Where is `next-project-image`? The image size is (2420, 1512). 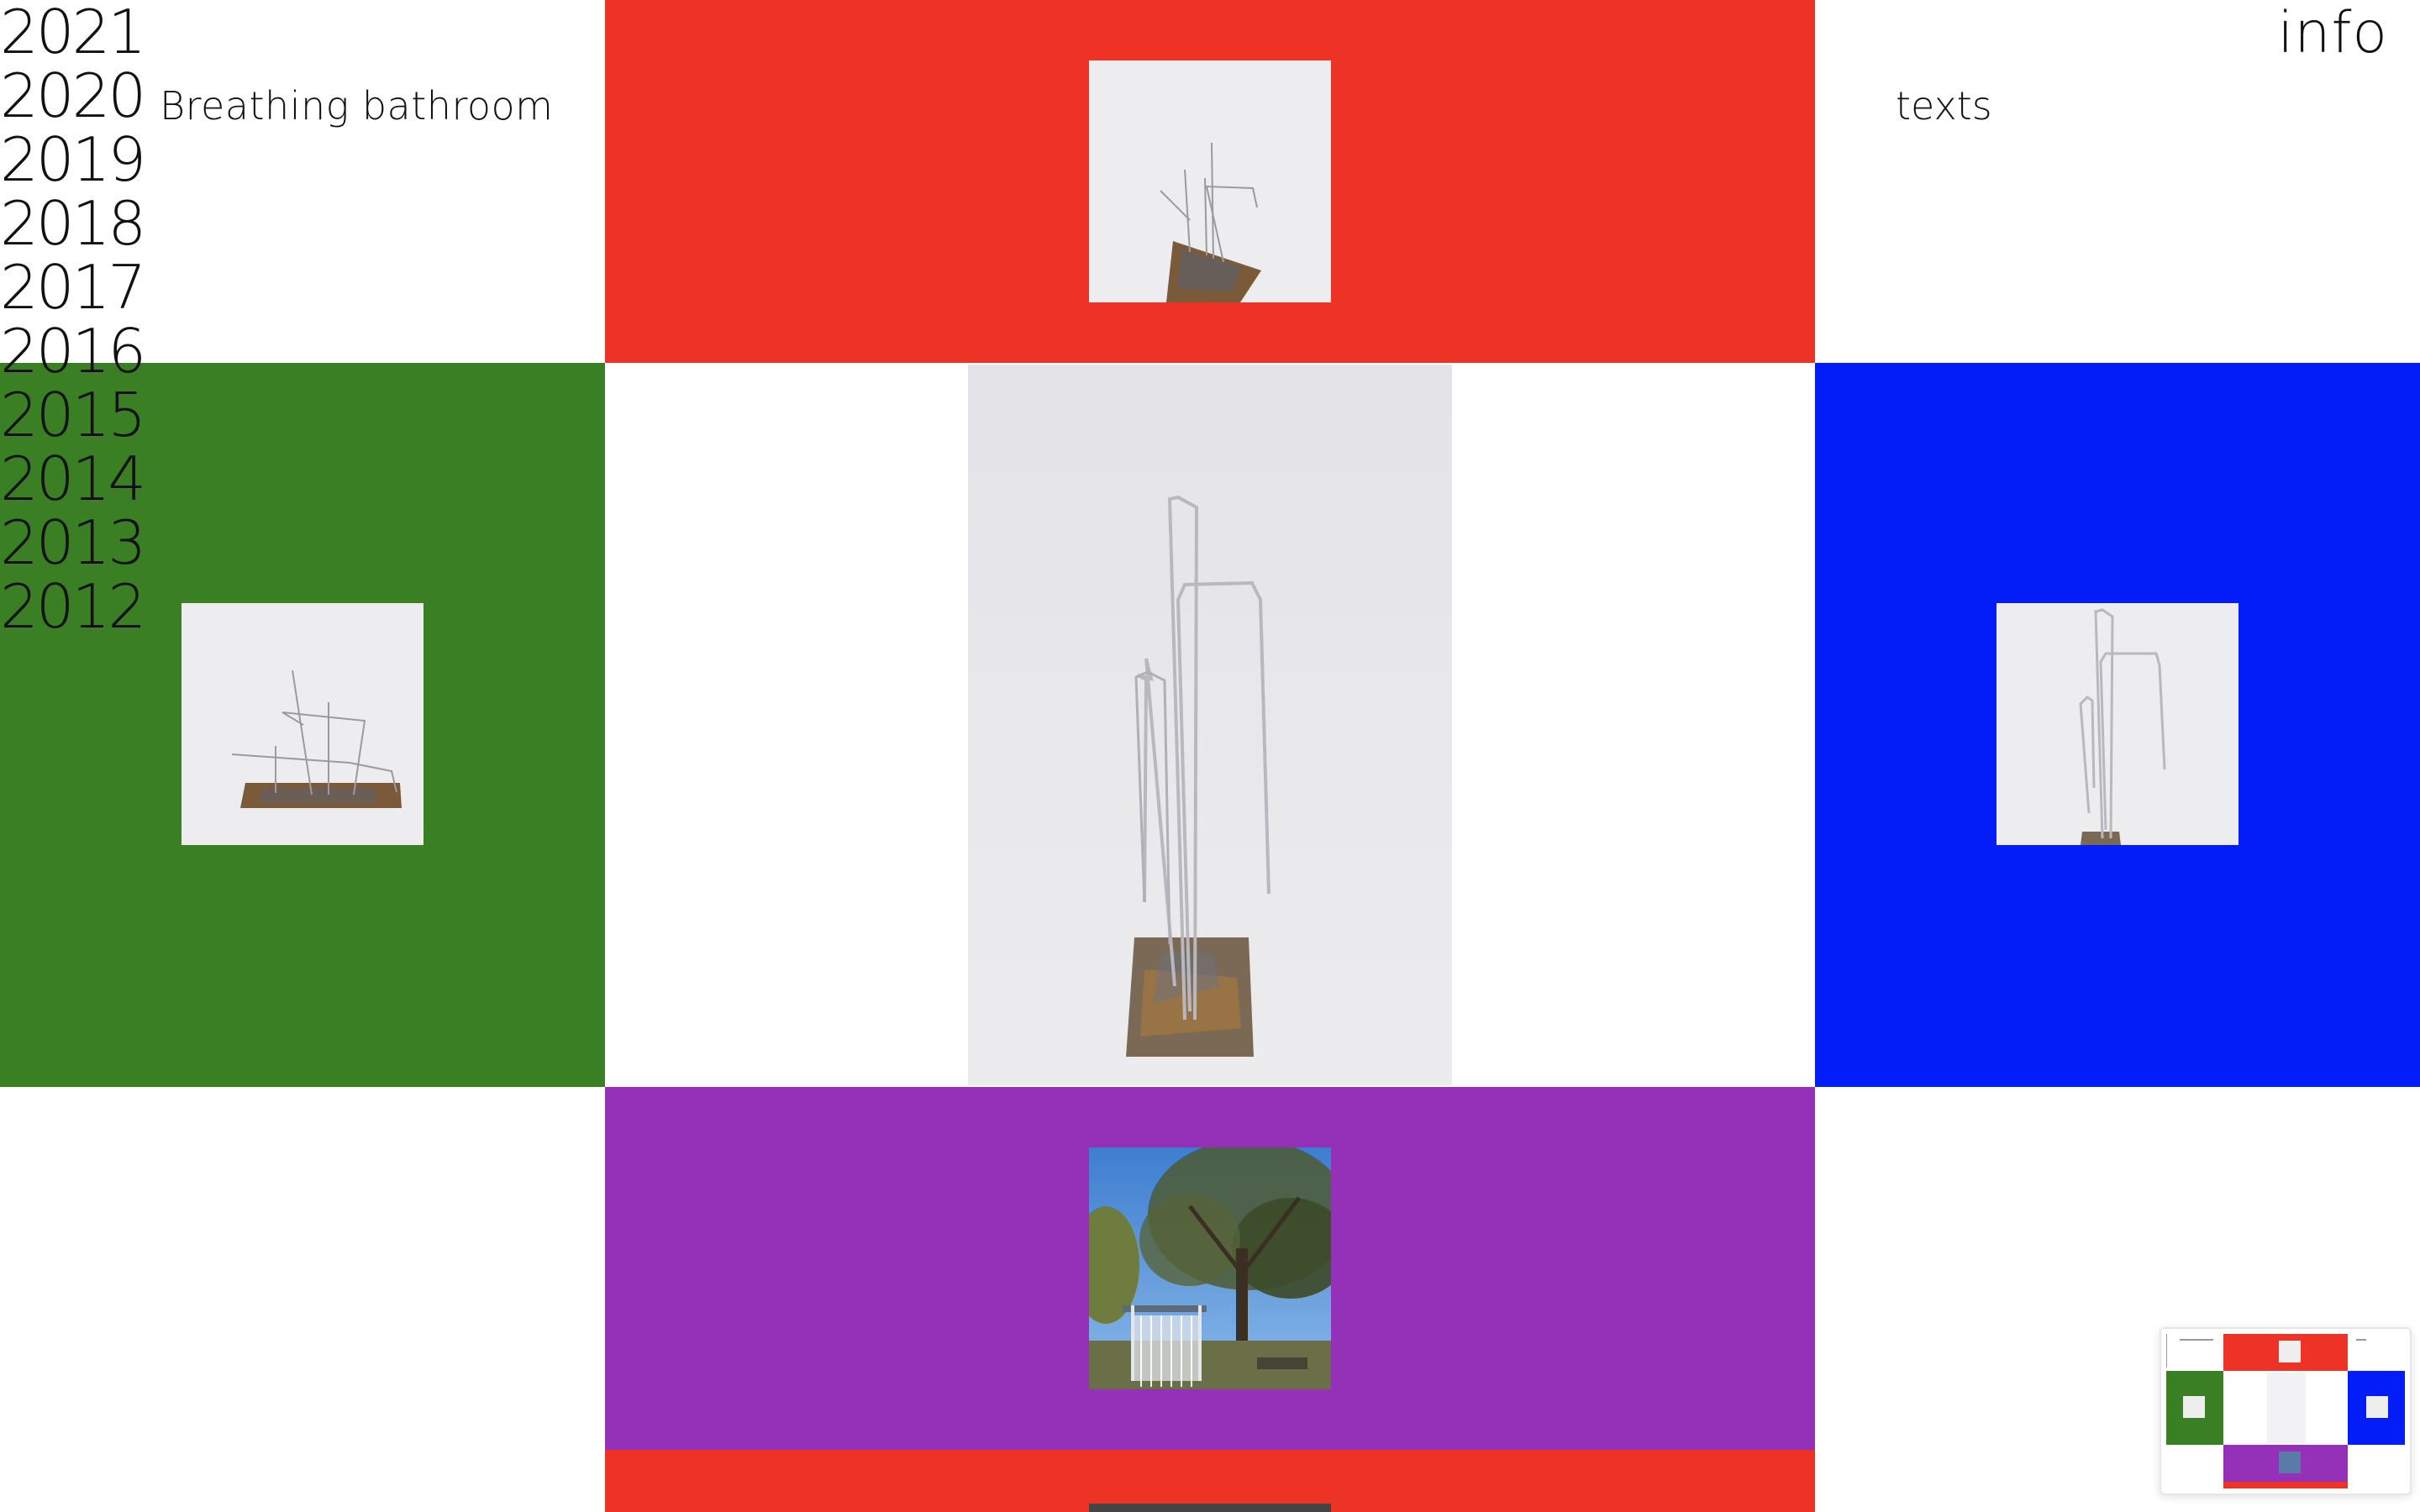 next-project-image is located at coordinates (1210, 1508).